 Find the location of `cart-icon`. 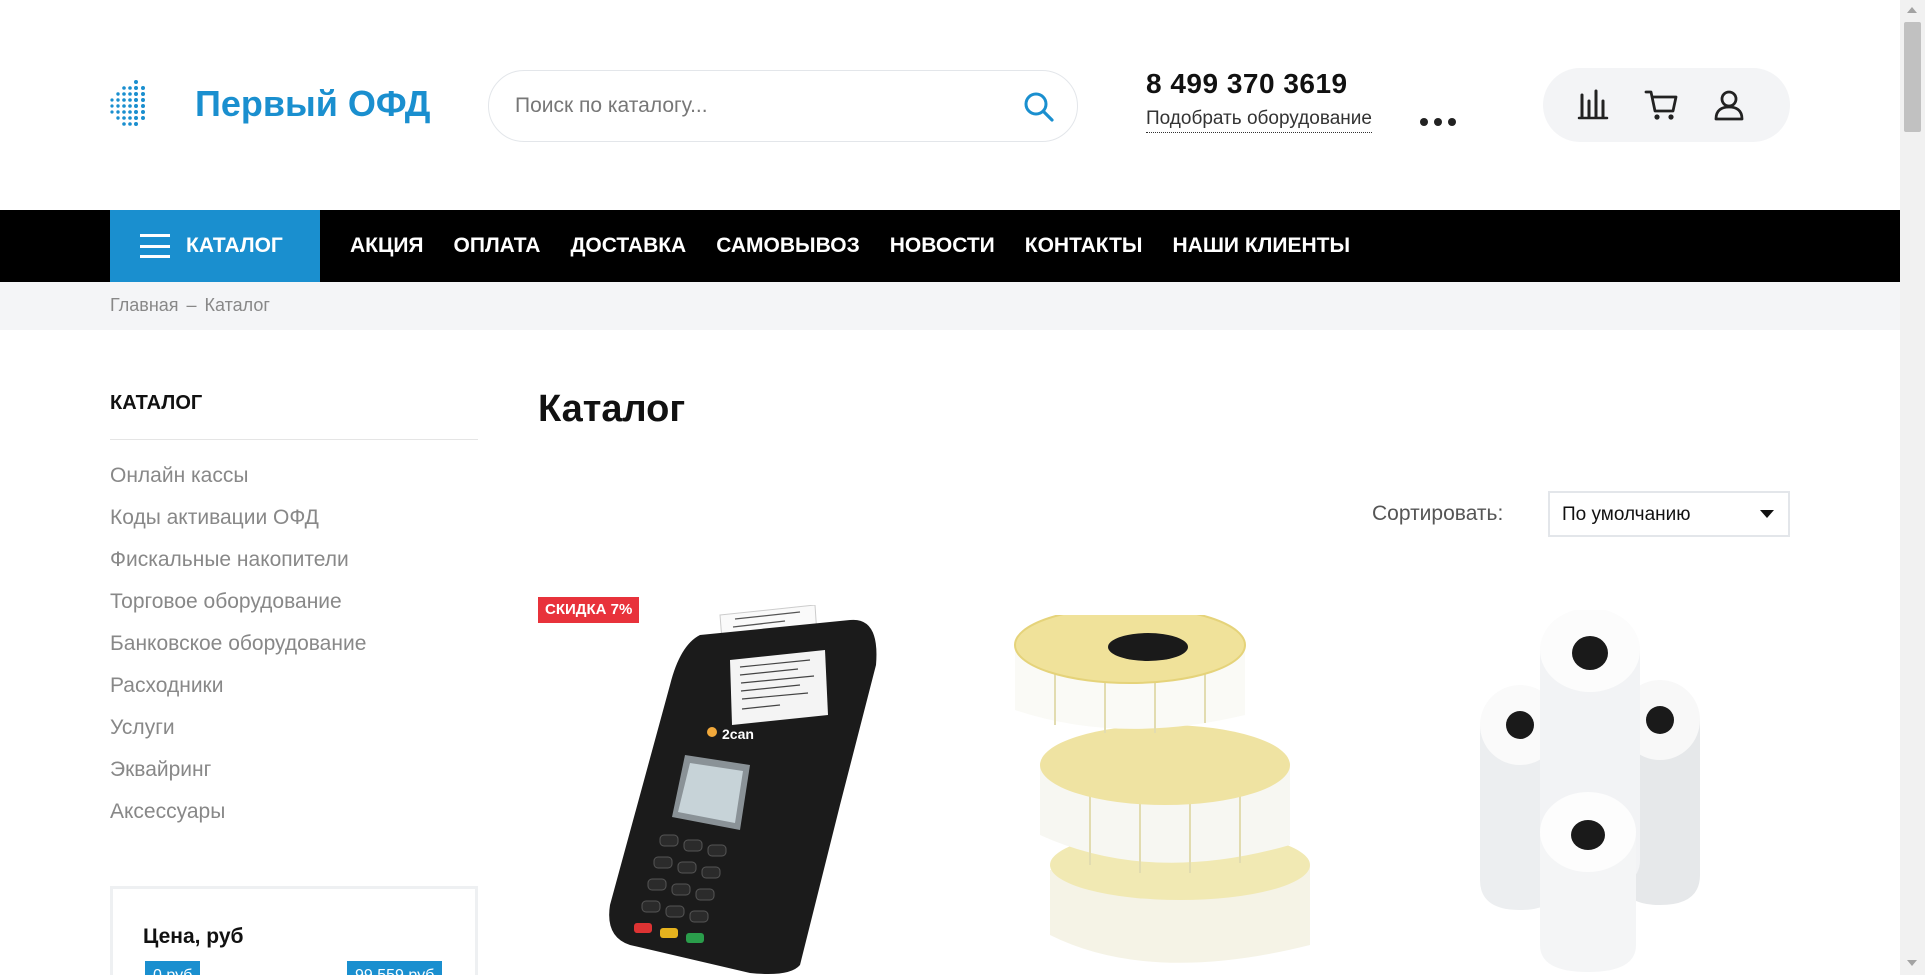

cart-icon is located at coordinates (1662, 105).